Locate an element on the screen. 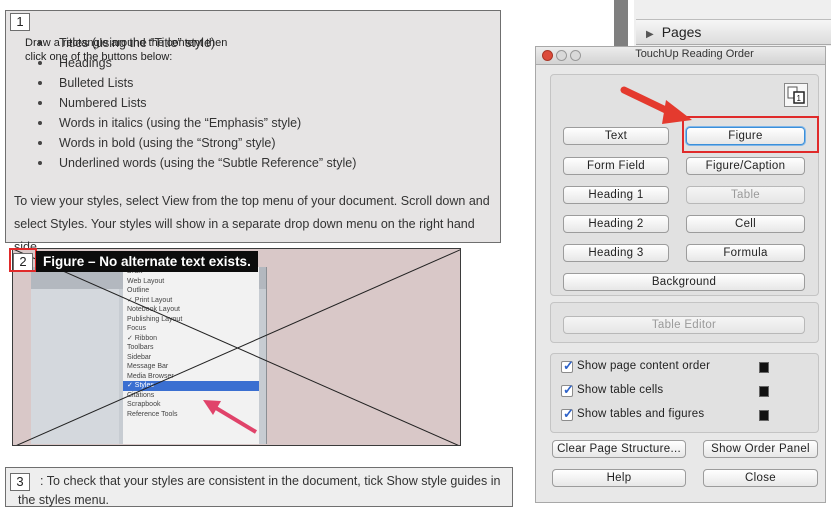  option-label: Show table cells is located at coordinates (620, 390).